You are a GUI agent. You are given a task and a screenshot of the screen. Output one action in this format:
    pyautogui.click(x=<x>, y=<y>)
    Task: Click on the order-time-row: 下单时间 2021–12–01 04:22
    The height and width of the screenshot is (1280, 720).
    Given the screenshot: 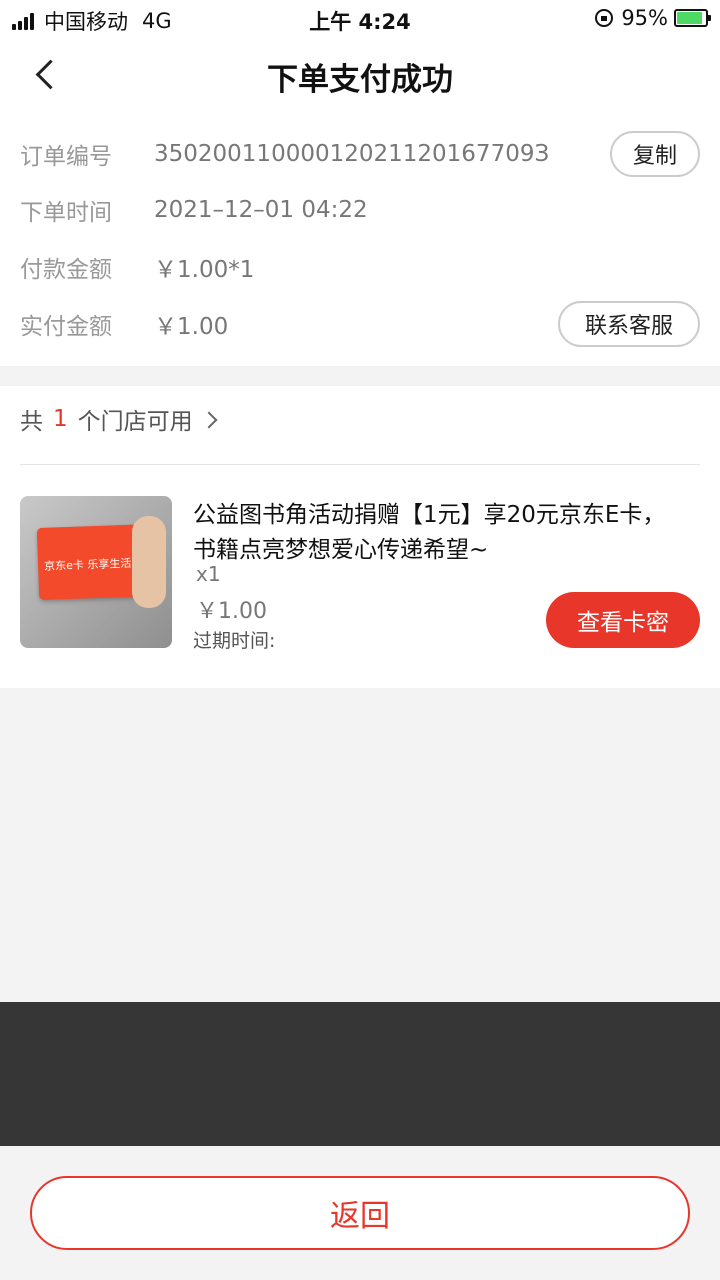 What is the action you would take?
    pyautogui.click(x=194, y=210)
    